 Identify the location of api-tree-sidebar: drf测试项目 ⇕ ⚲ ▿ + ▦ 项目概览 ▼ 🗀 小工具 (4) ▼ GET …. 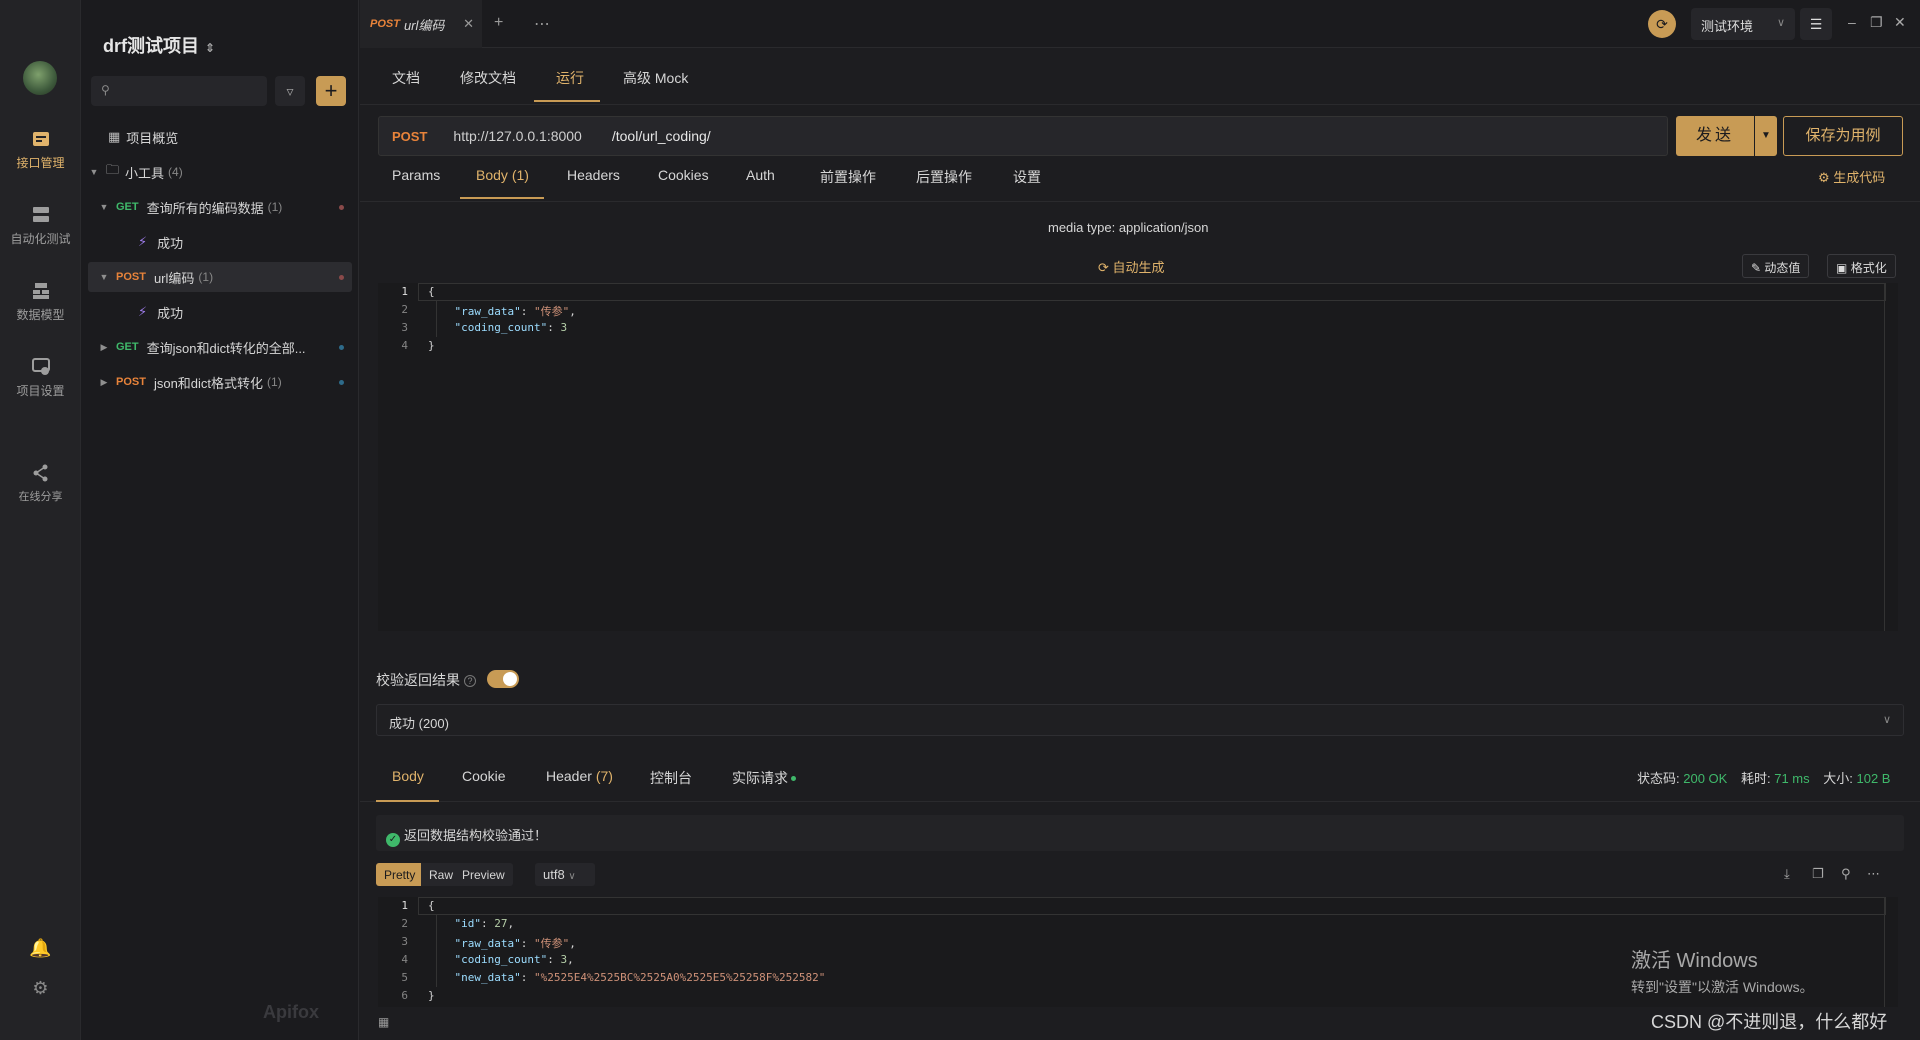
(220, 520).